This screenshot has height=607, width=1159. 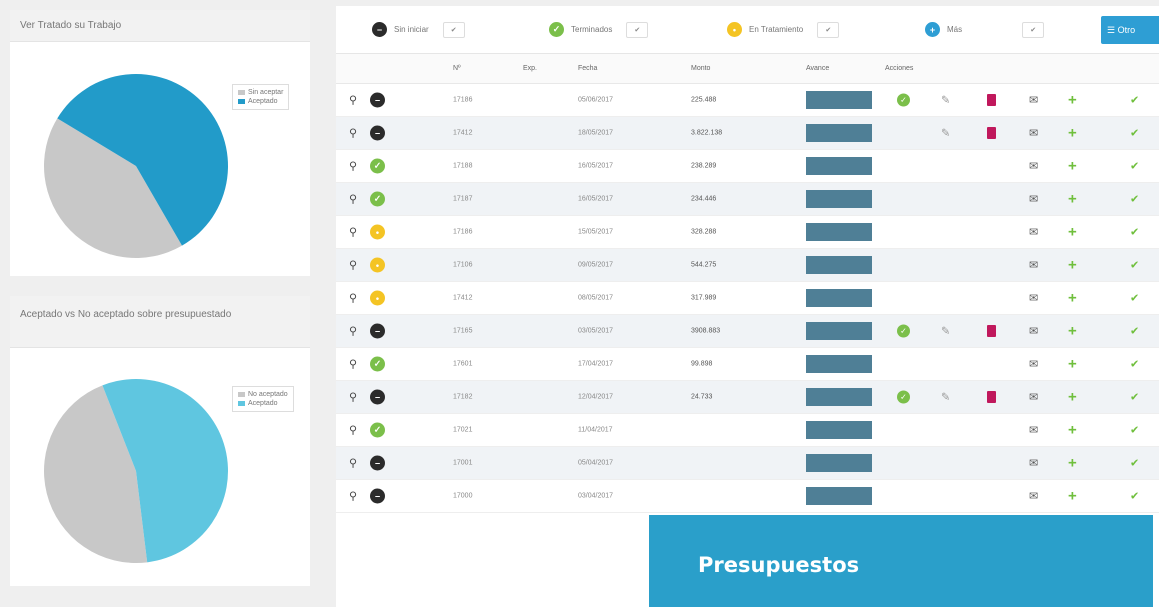 What do you see at coordinates (747, 364) in the screenshot?
I see `table-row: ⚲ ✓ 17601 17/04/2017 99.898 ✉ + ✔` at bounding box center [747, 364].